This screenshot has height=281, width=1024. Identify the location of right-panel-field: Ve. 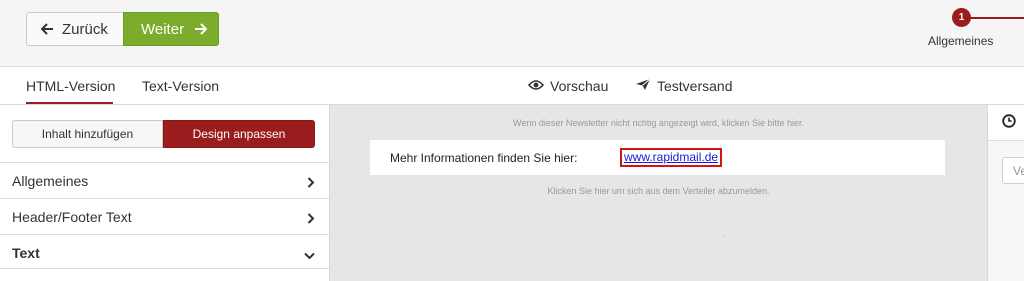
(1013, 170).